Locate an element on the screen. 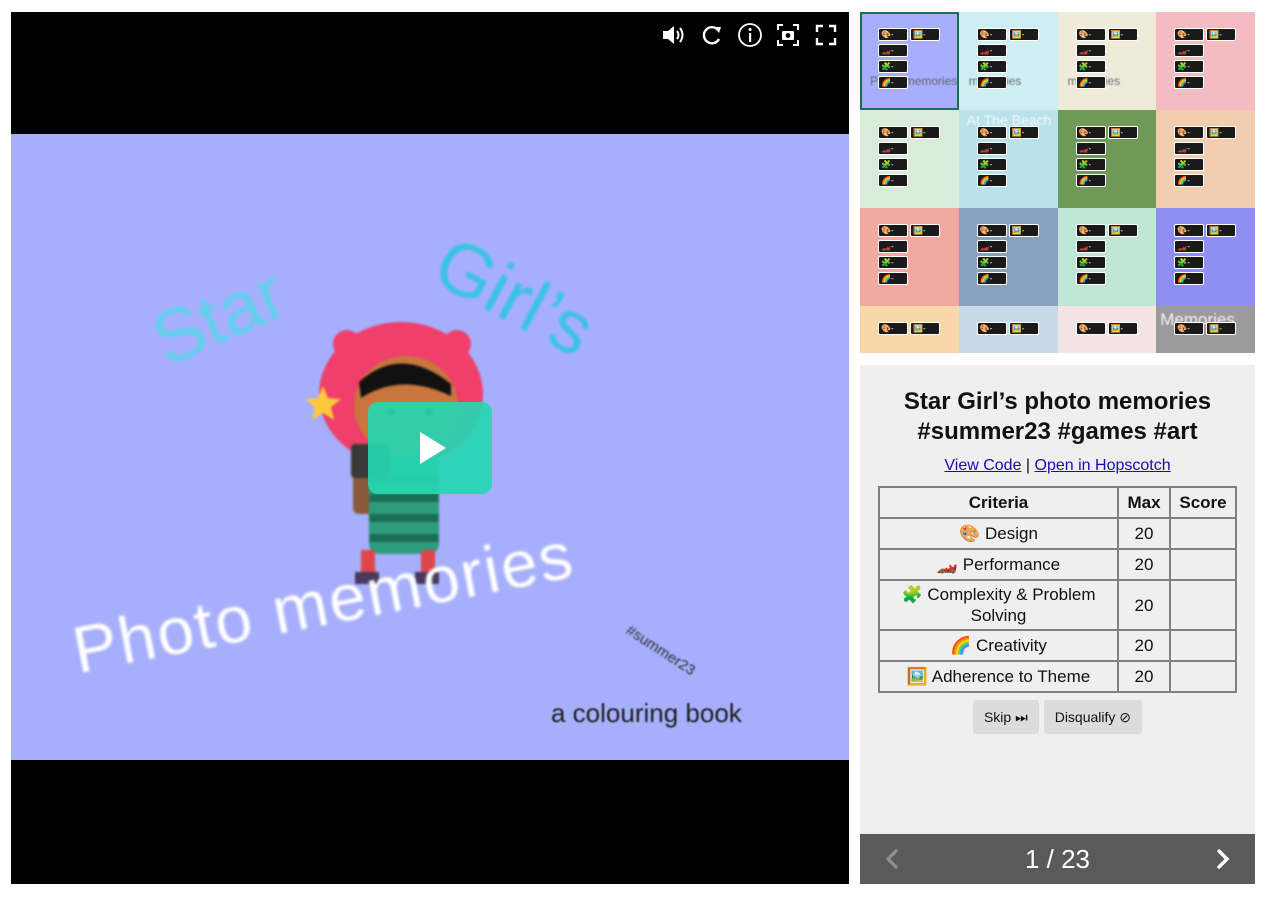  project-links: View Code | Open in Hopscotch is located at coordinates (1057, 466).